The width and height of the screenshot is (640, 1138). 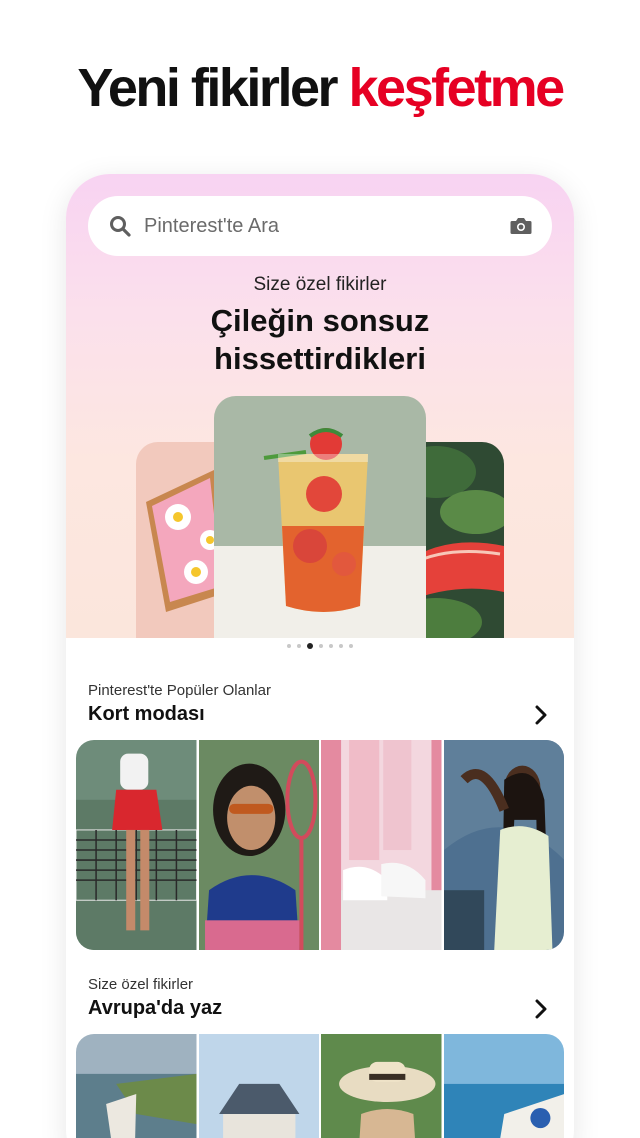 What do you see at coordinates (521, 226) in the screenshot?
I see `camera-icon` at bounding box center [521, 226].